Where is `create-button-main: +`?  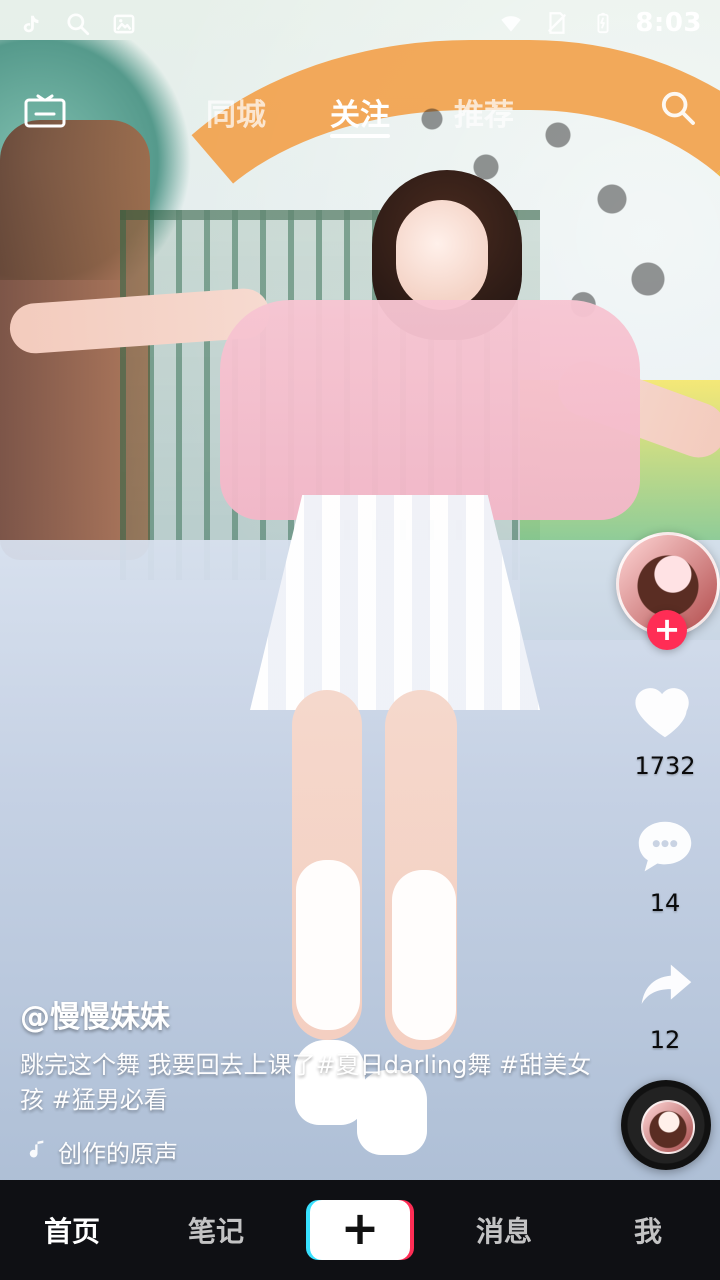 create-button-main: + is located at coordinates (360, 1230).